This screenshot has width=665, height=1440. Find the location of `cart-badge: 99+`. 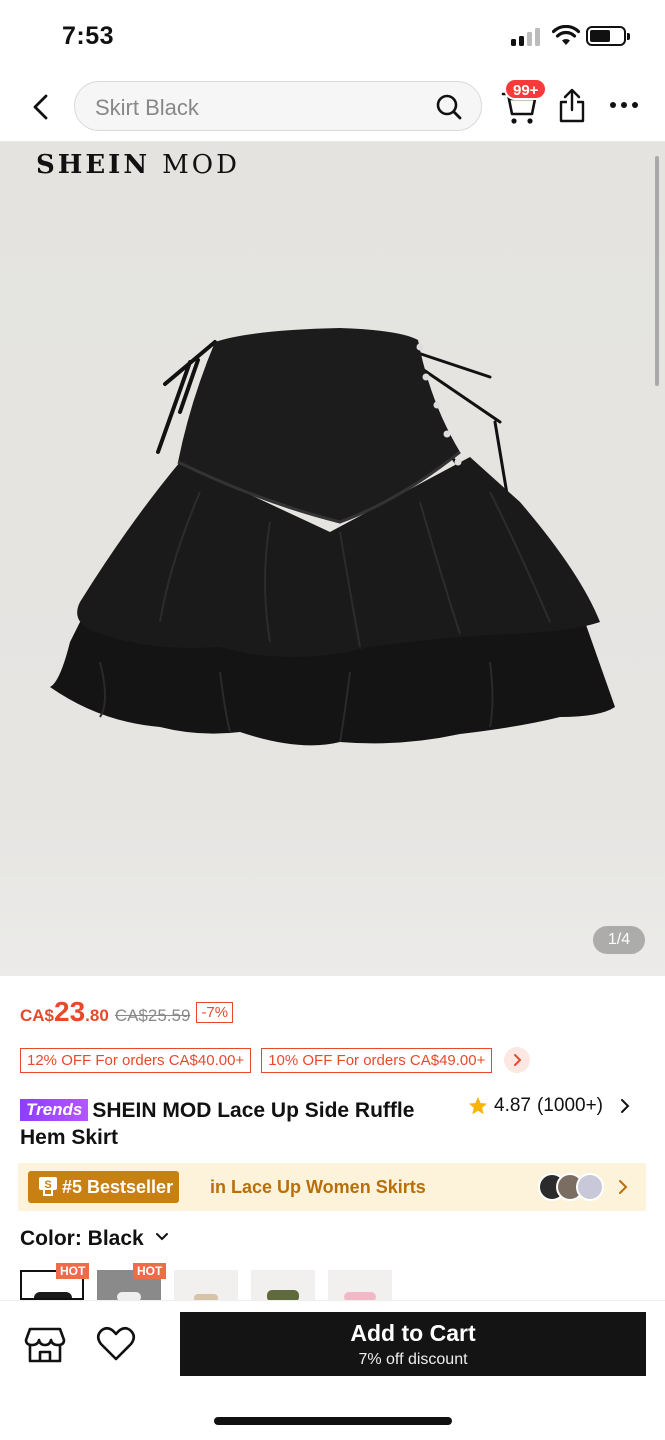

cart-badge: 99+ is located at coordinates (526, 89).